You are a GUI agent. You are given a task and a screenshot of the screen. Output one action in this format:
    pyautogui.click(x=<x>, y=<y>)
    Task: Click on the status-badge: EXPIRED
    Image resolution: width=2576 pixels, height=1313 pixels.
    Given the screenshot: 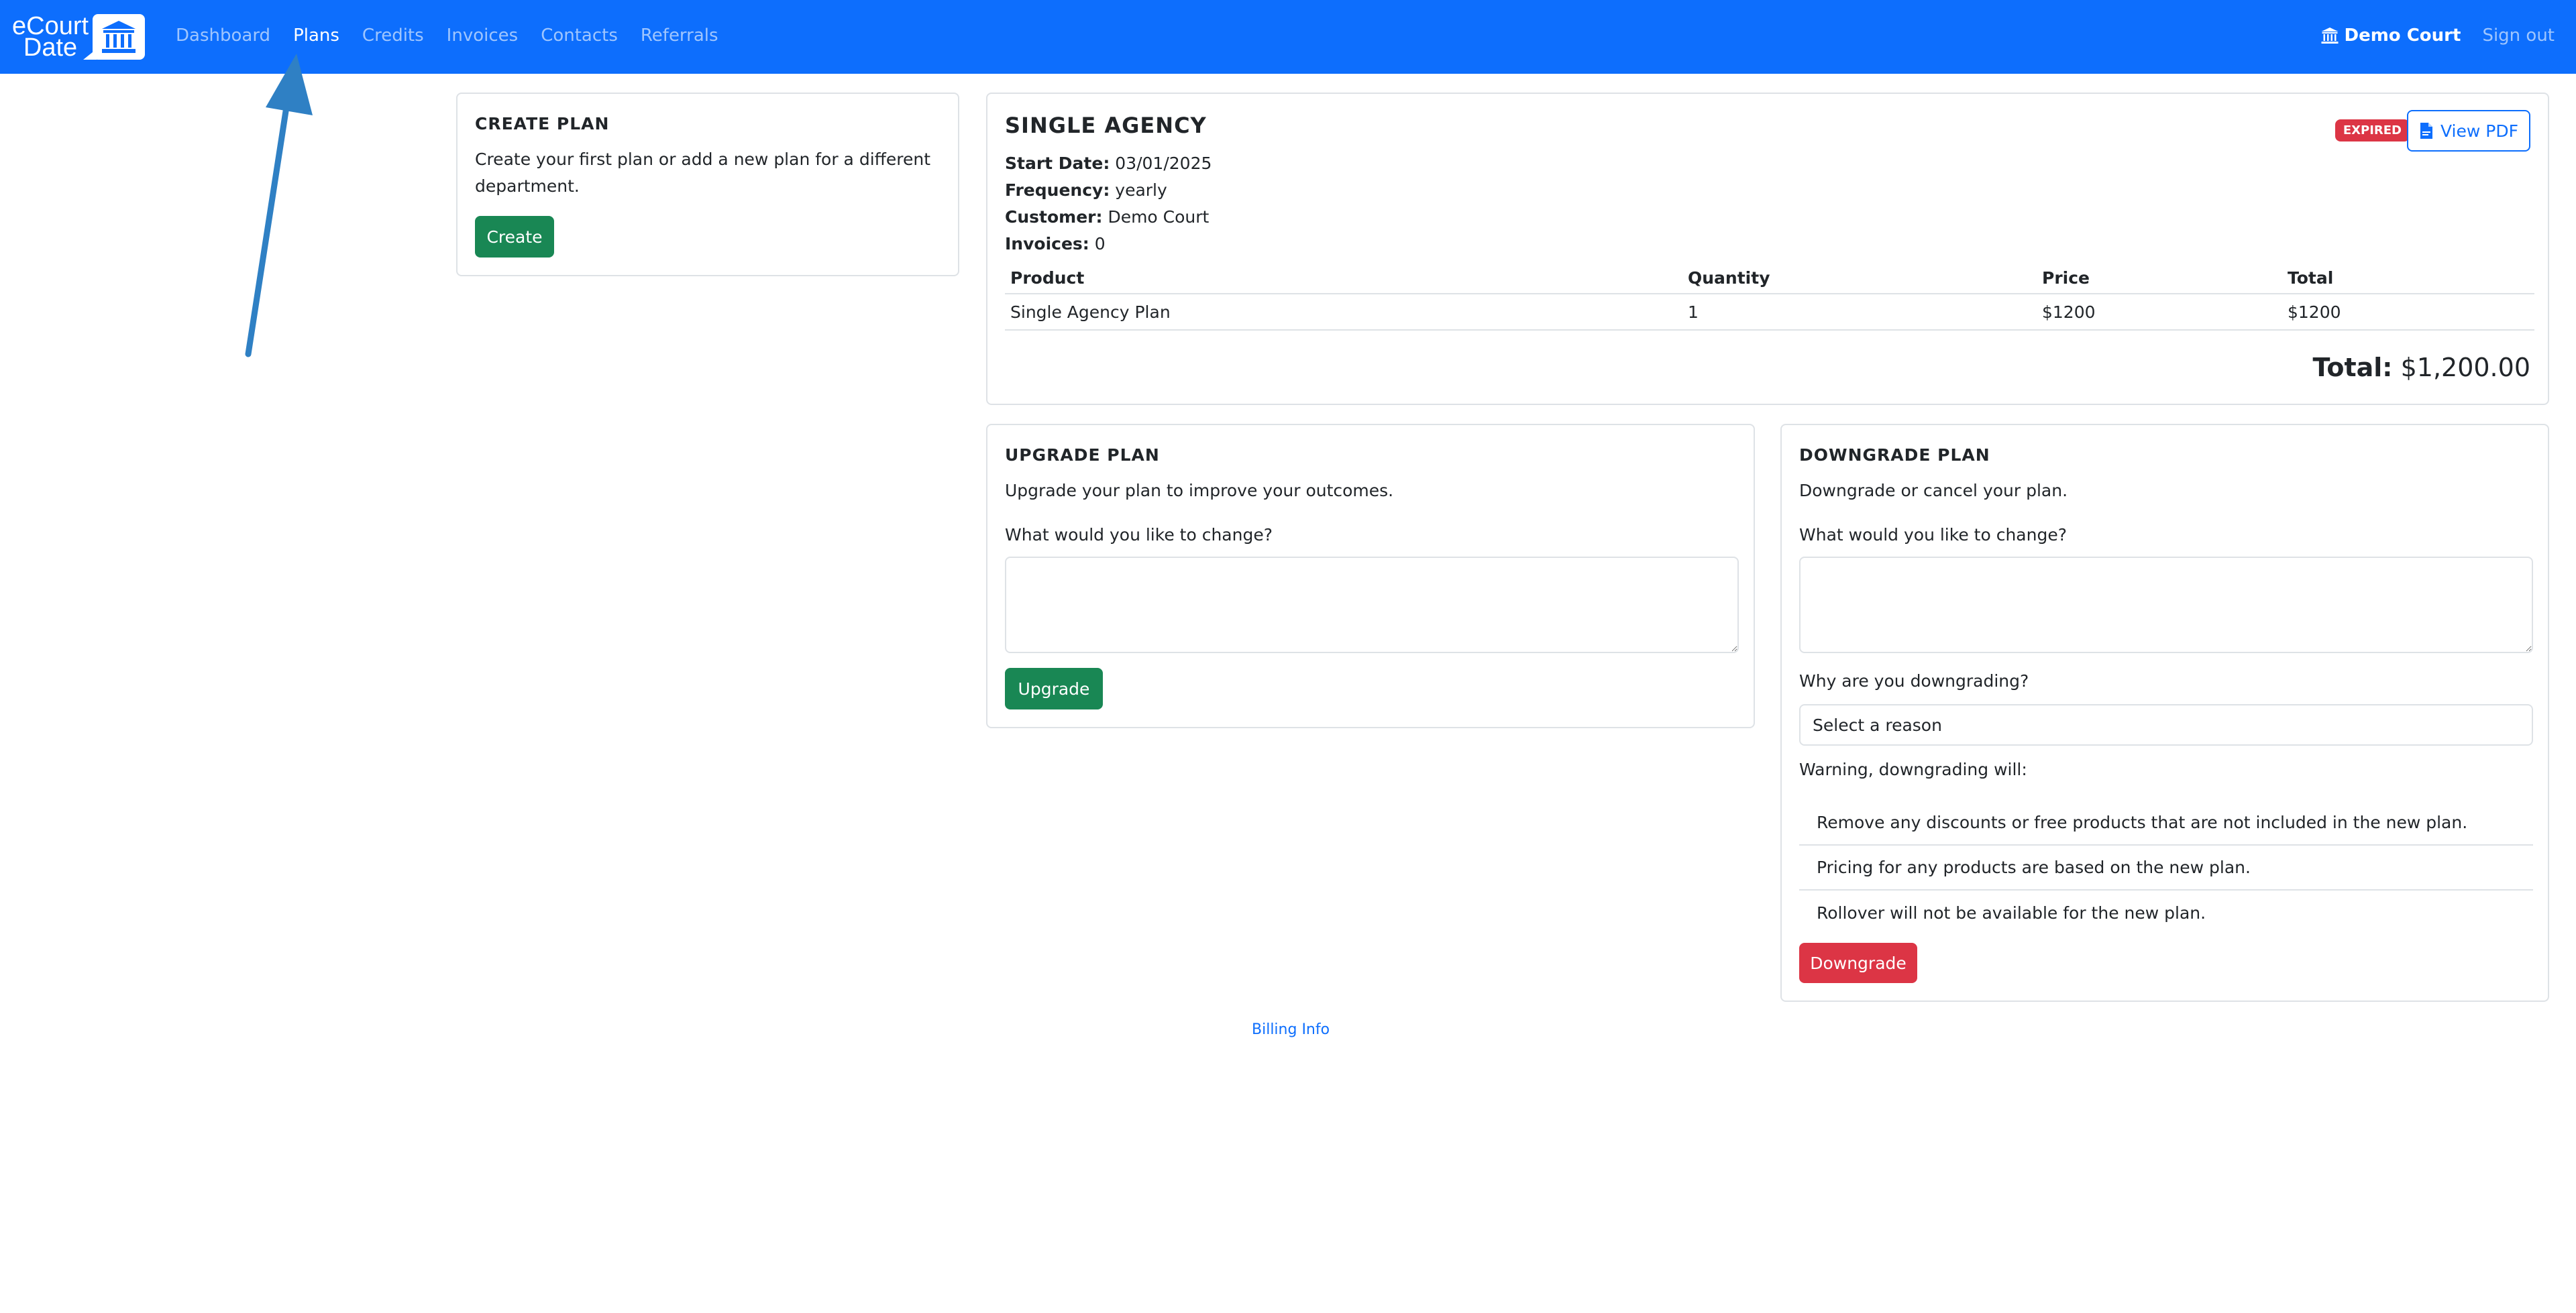 What is the action you would take?
    pyautogui.click(x=2372, y=130)
    